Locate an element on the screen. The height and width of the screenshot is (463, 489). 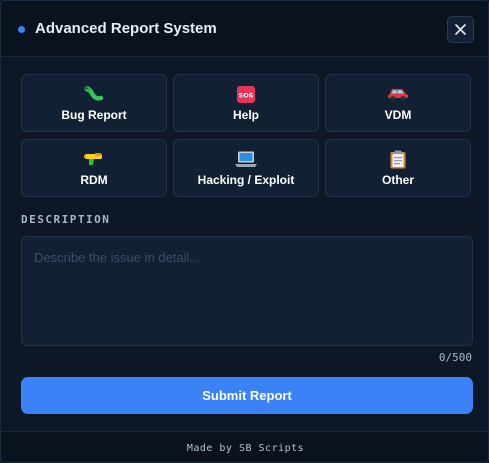
close-button is located at coordinates (460, 29).